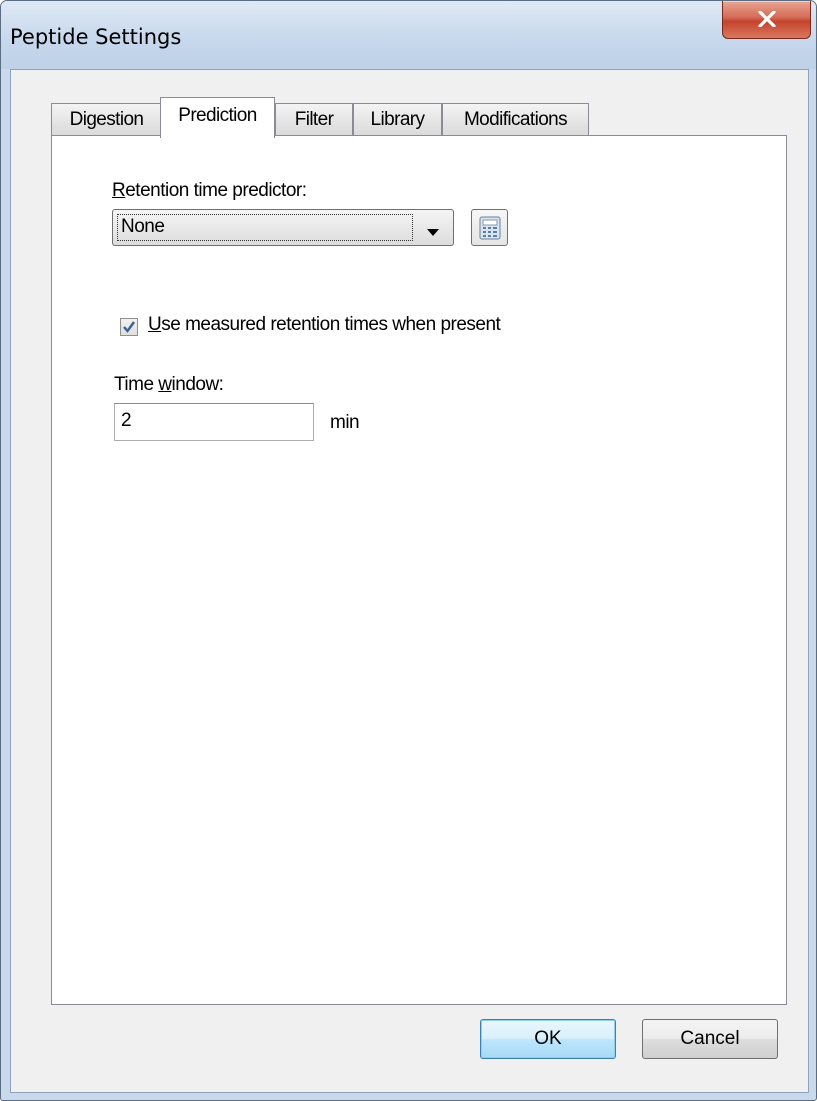 The width and height of the screenshot is (817, 1101). What do you see at coordinates (345, 422) in the screenshot?
I see `time-window-unit: min` at bounding box center [345, 422].